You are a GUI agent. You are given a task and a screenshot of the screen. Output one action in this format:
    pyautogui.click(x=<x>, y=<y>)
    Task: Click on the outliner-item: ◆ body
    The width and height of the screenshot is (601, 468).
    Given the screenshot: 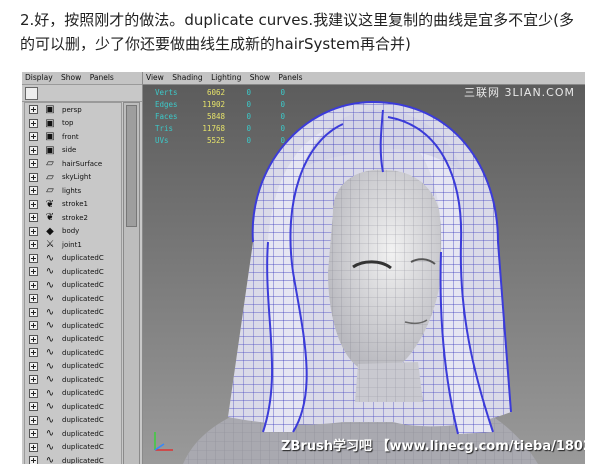 What is the action you would take?
    pyautogui.click(x=73, y=232)
    